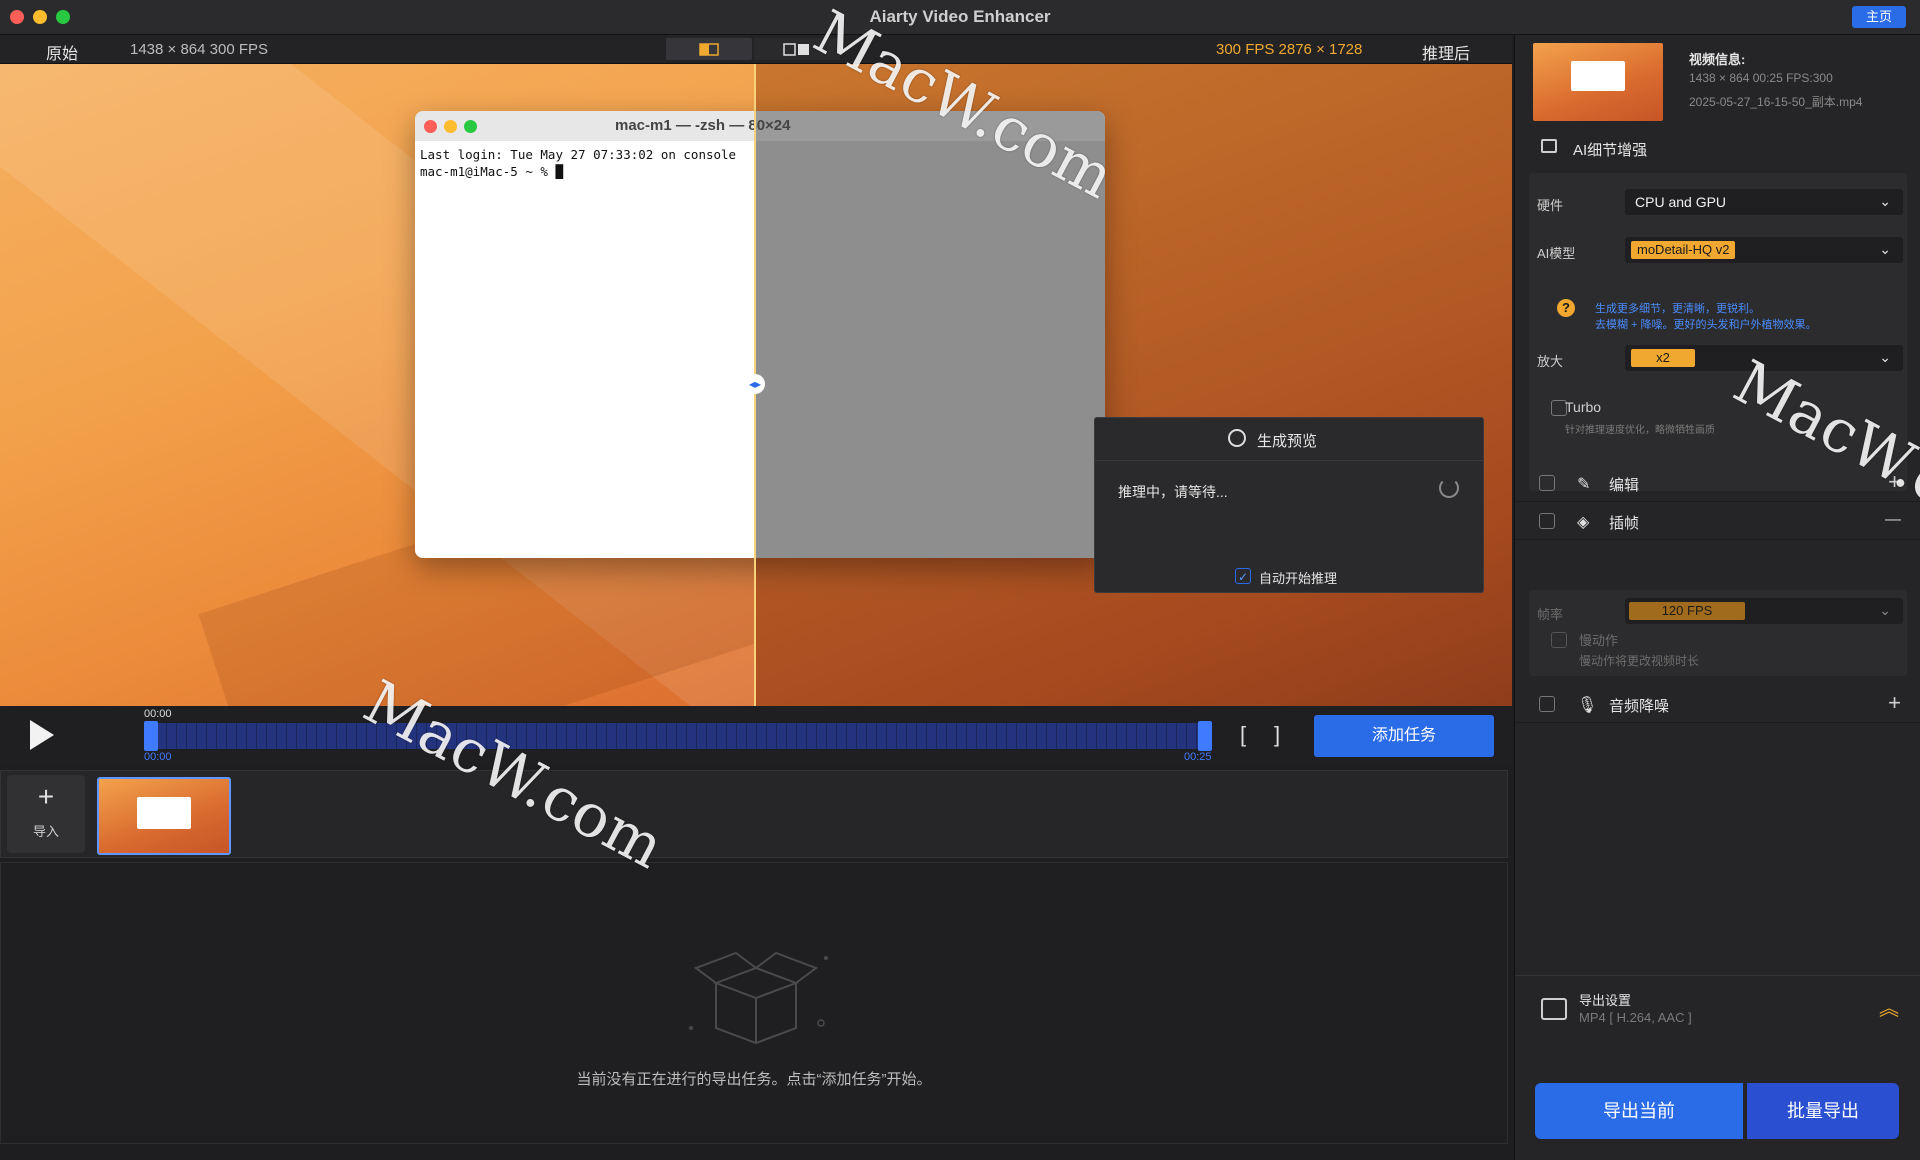  I want to click on export-format: MP4 [ H.264, AAC ], so click(1635, 1017).